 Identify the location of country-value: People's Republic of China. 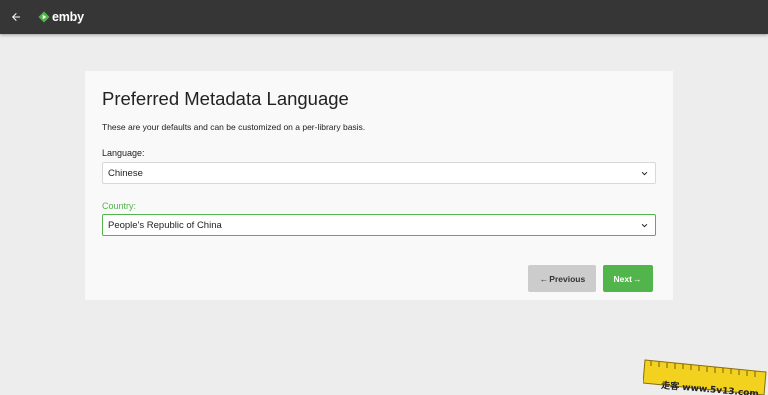
(165, 225).